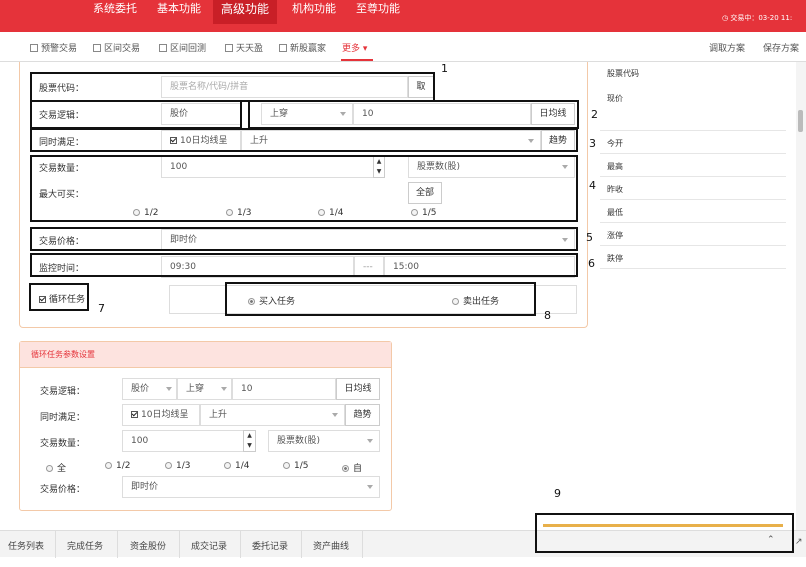 This screenshot has height=567, width=806. Describe the element at coordinates (615, 235) in the screenshot. I see `quote-limit-up: 涨停` at that location.